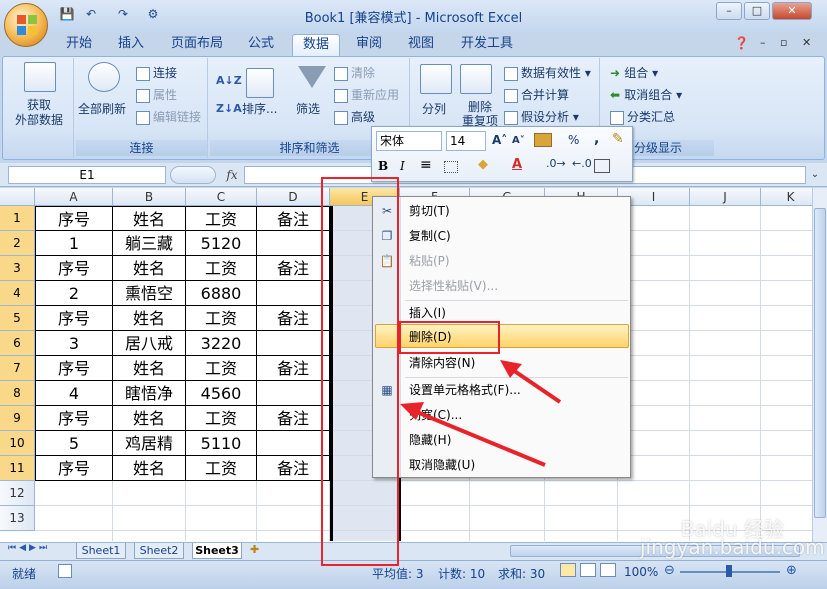 The height and width of the screenshot is (589, 827). I want to click on annotation-arrow-icon, so click(481, 413).